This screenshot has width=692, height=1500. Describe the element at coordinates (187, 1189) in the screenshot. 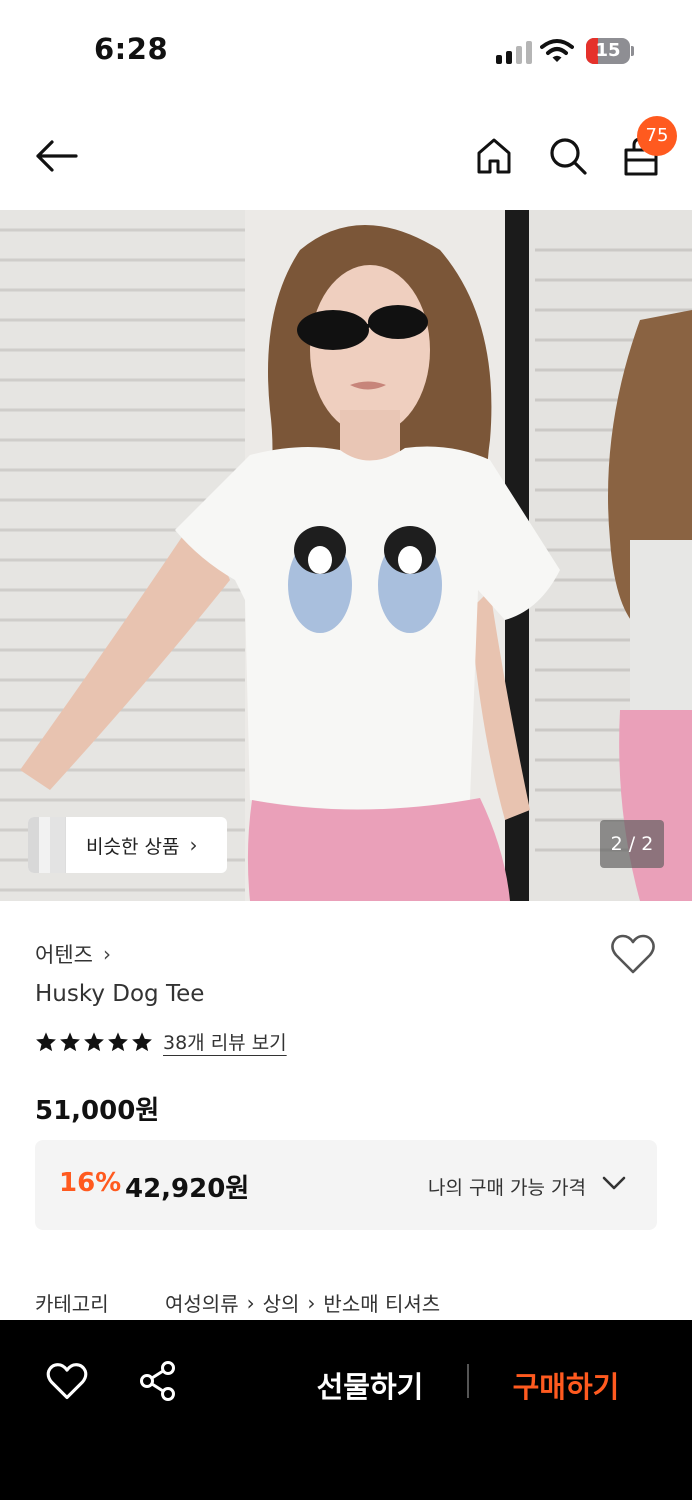

I see `discount-price: 42,920원` at that location.